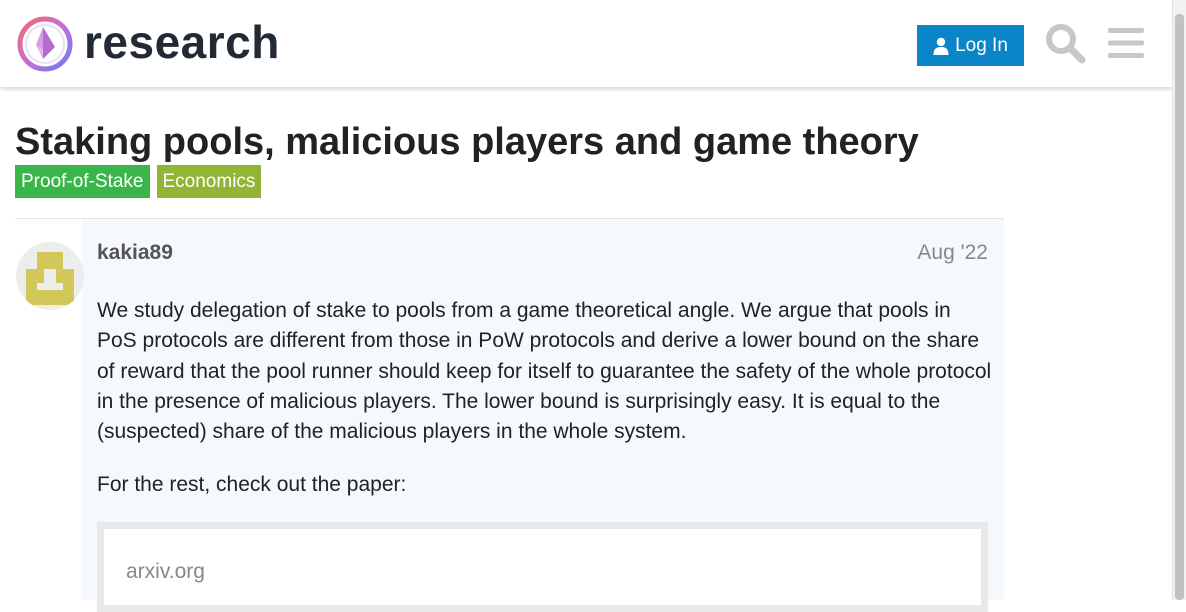  I want to click on scrollbar-thumb, so click(1179, 307).